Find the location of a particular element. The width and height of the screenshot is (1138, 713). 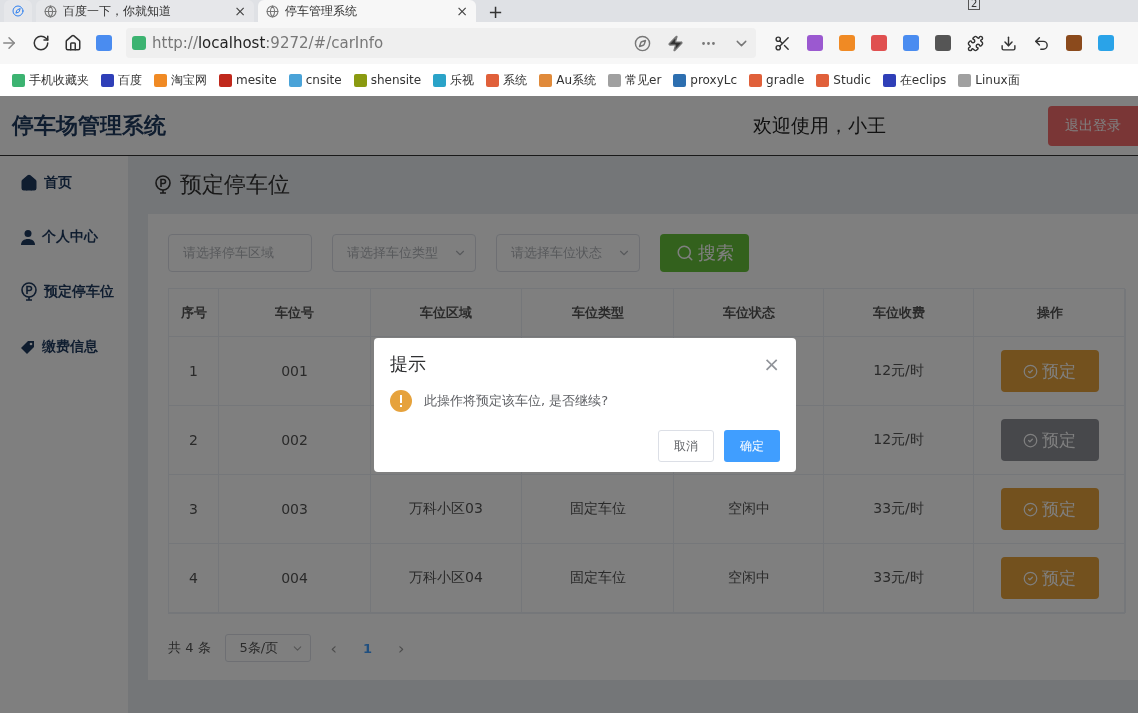

reload-icon is located at coordinates (41, 43).